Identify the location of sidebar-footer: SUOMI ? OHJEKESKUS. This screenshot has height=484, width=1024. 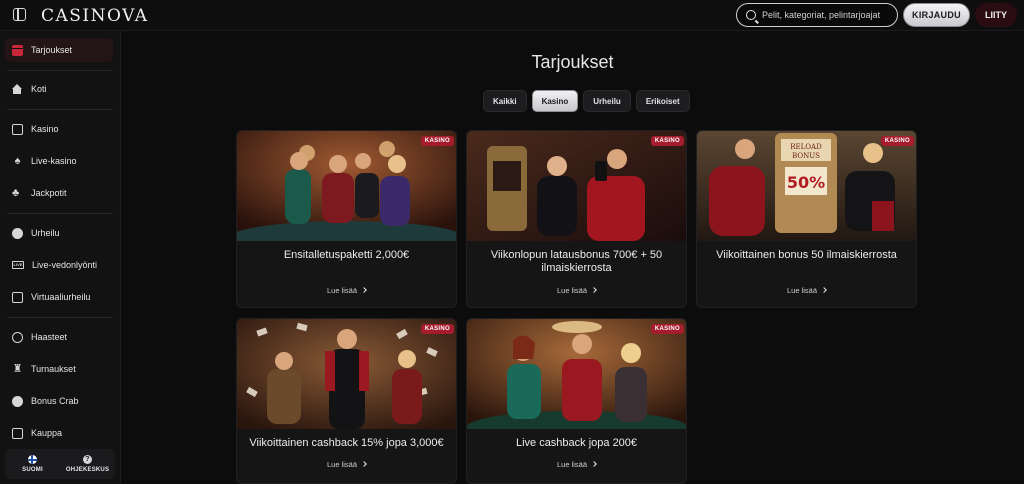
(60, 464).